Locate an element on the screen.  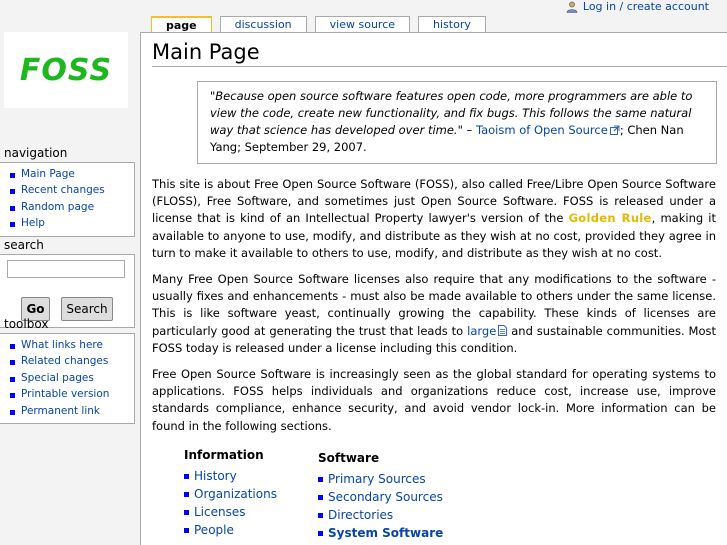
toolbox-item-printable-version: Printable version is located at coordinates (71, 394).